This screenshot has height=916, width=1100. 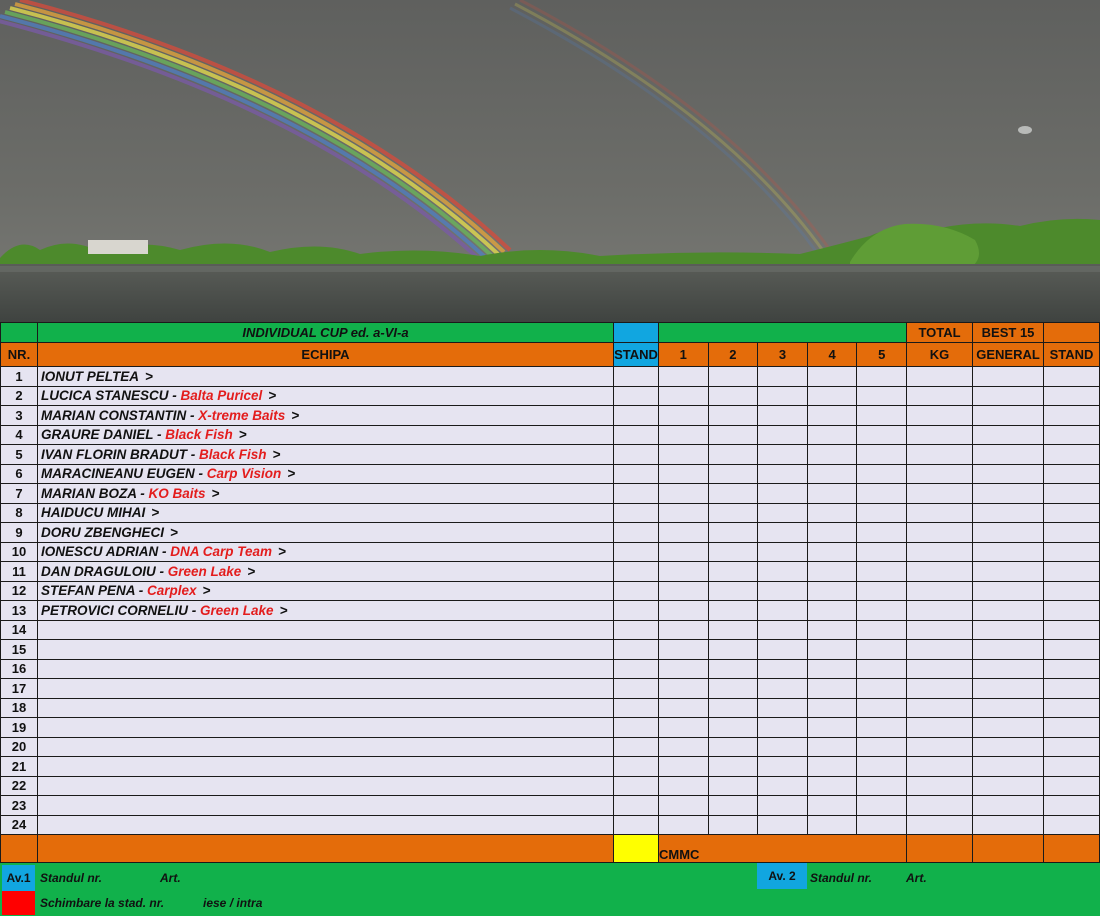 I want to click on row-name-cell: IONESCU ADRIAN - DNA Carp Team >, so click(x=325, y=551).